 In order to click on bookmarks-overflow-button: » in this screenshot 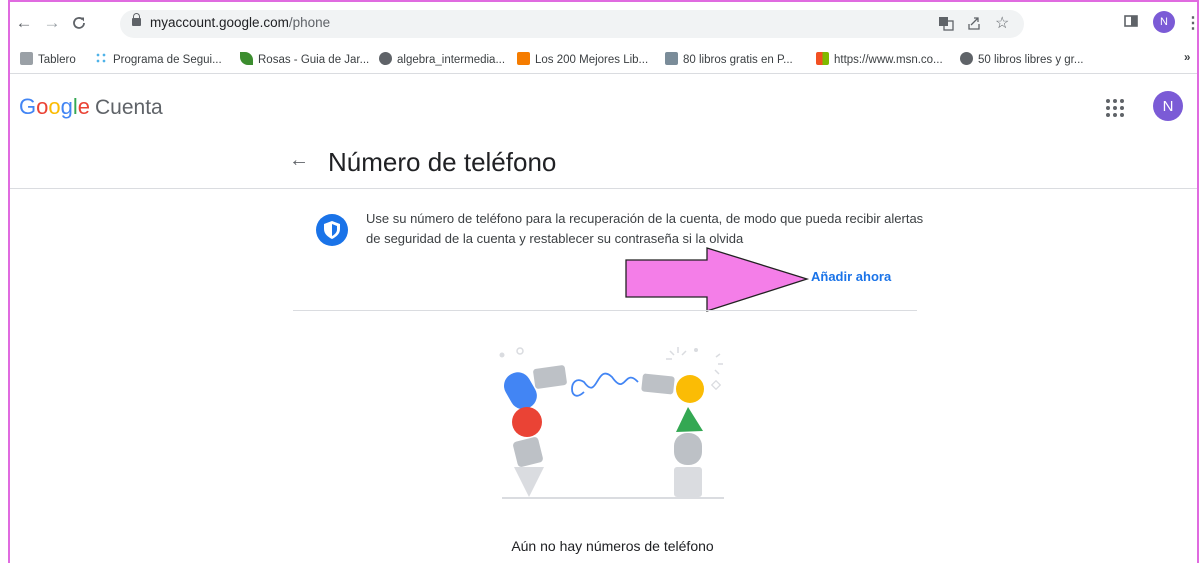, I will do `click(1187, 58)`.